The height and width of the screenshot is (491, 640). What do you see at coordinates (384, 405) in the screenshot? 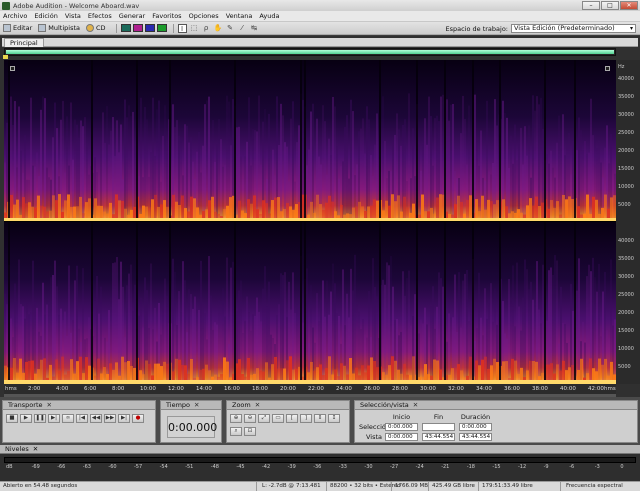
I see `selection-title: Selección/vista` at bounding box center [384, 405].